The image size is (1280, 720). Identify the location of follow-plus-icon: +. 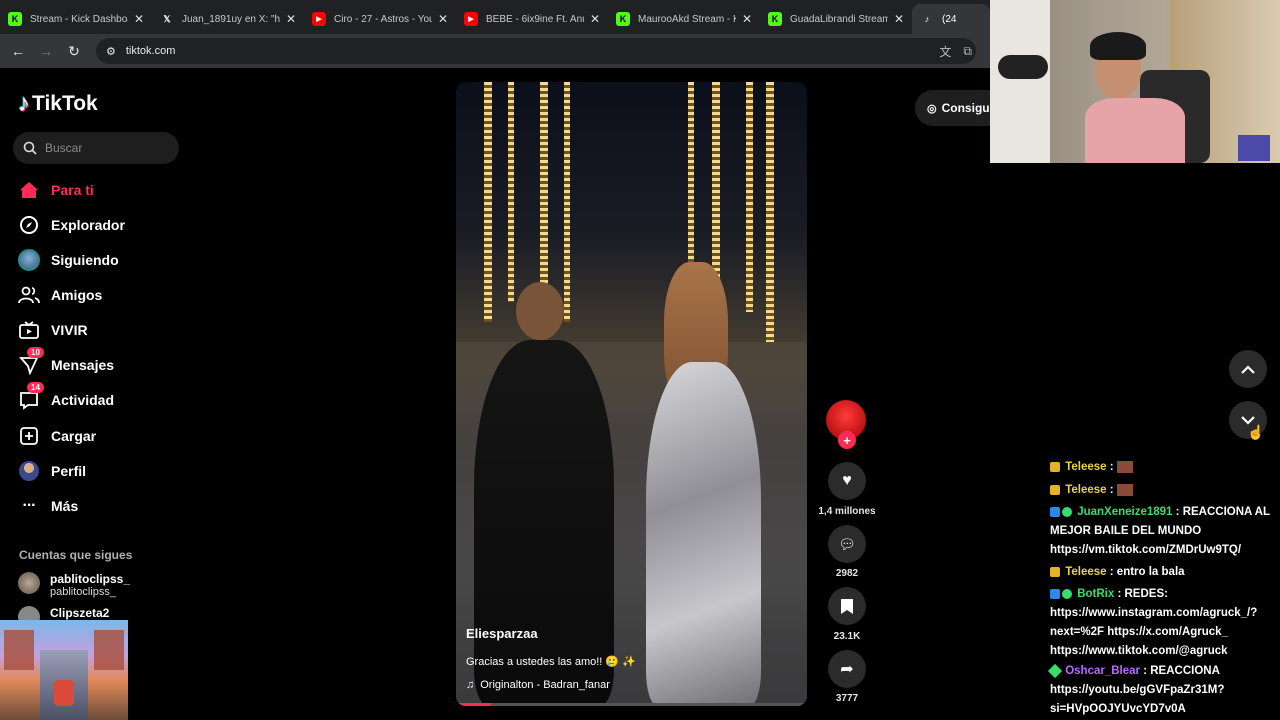
(847, 440).